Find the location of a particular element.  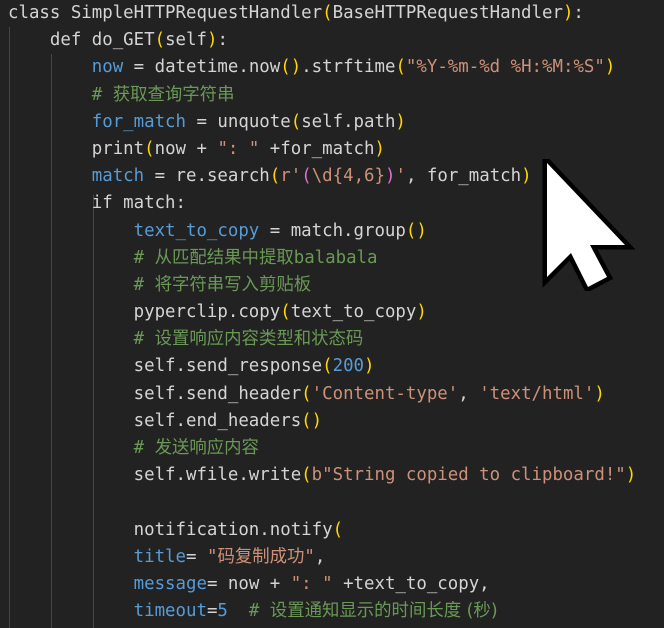

code-token: self.wfile.write is located at coordinates (155, 475).